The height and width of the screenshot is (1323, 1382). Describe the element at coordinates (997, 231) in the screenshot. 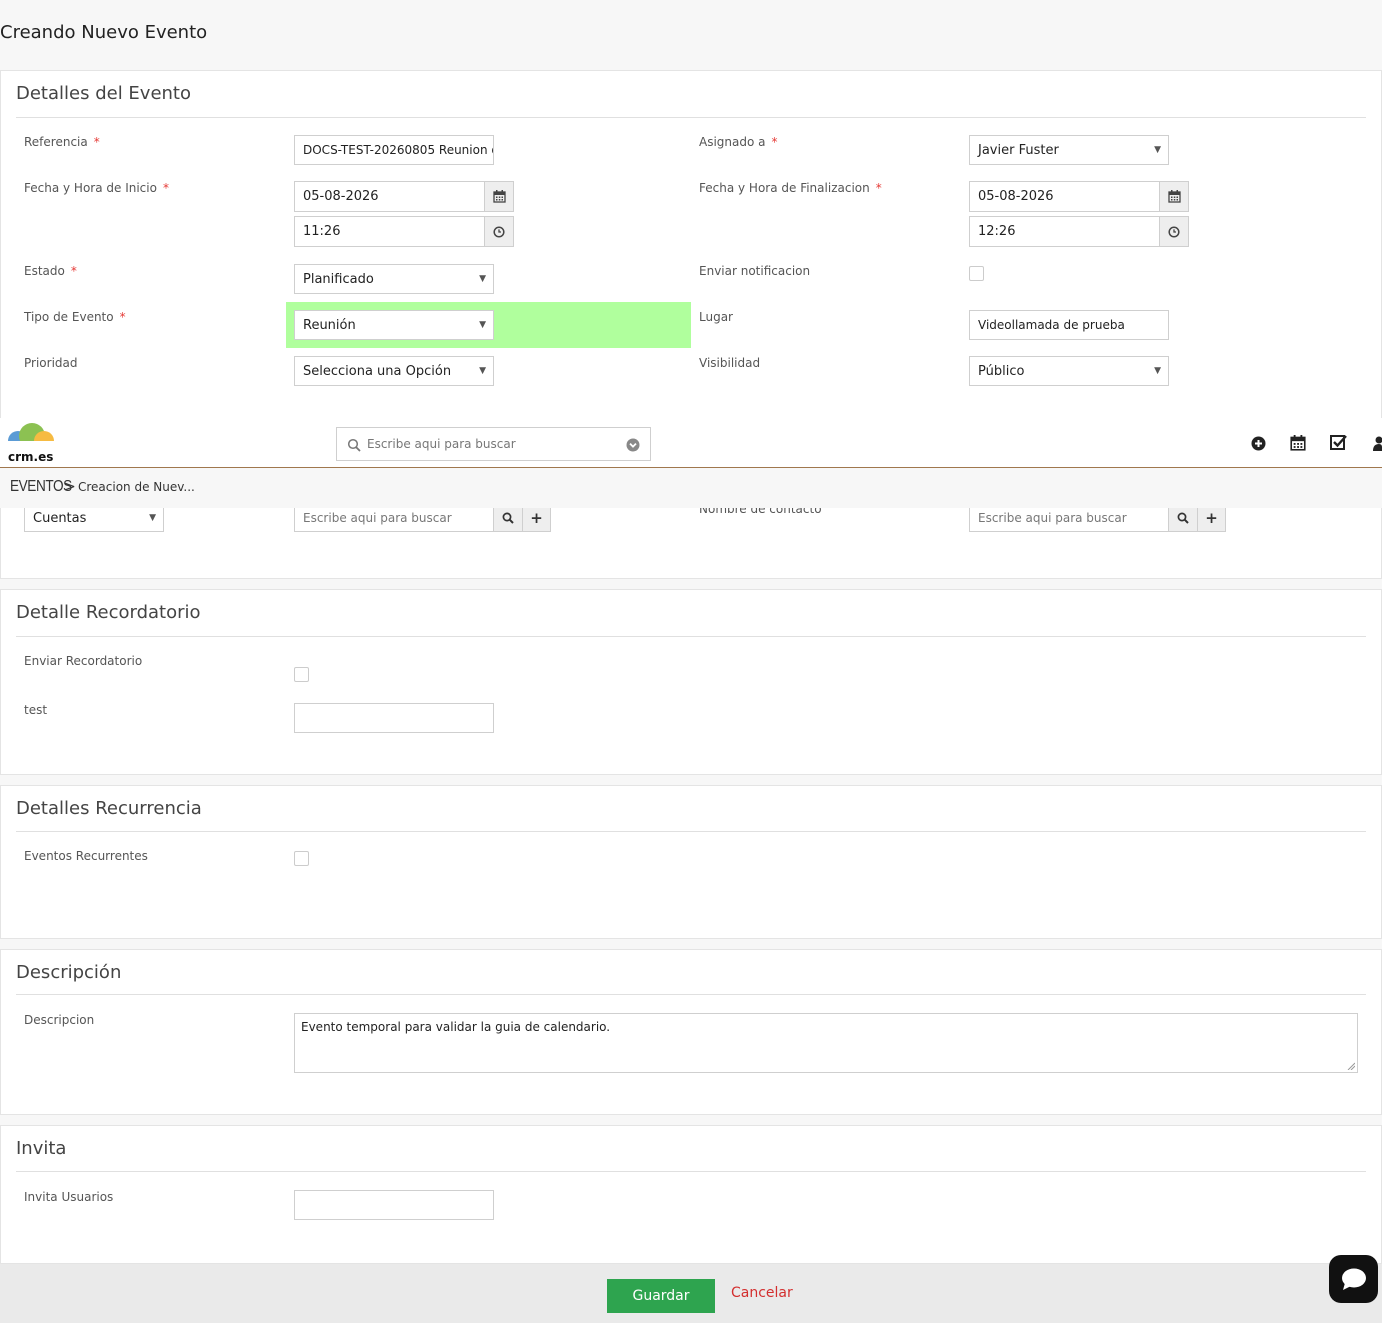

I see `fin-time-value: 12:26` at that location.